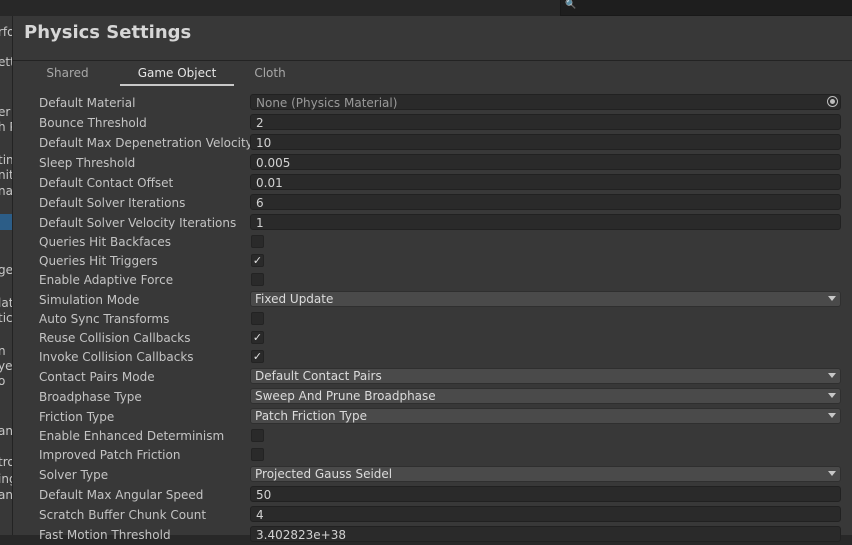 The image size is (852, 545). I want to click on page-title: Physics Settings, so click(108, 32).